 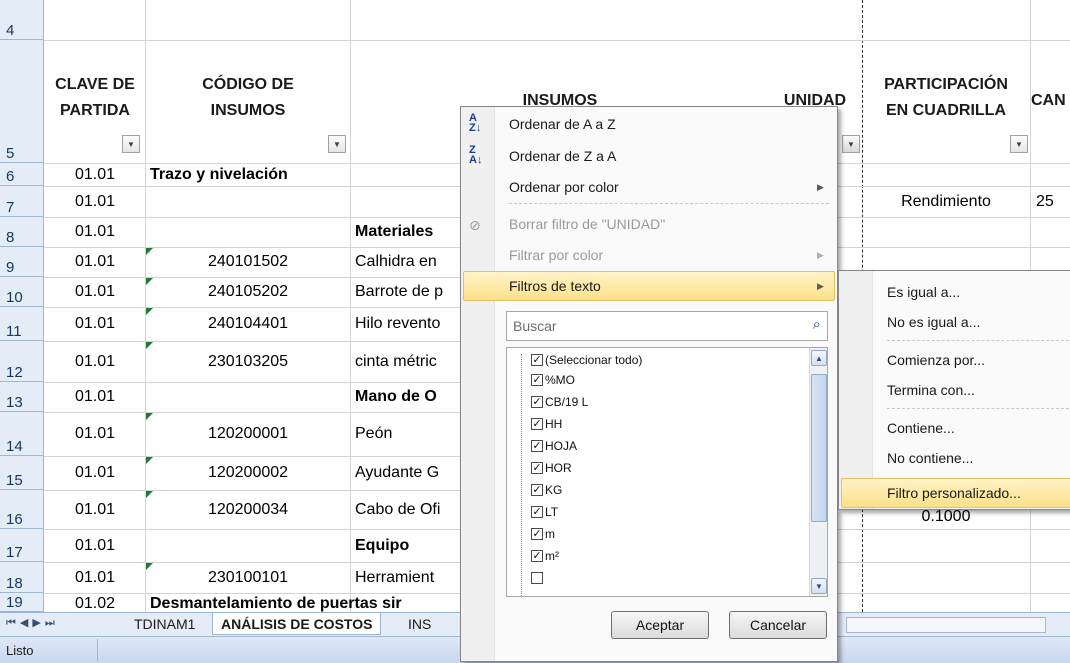 I want to click on tab-ins: INS, so click(x=419, y=624).